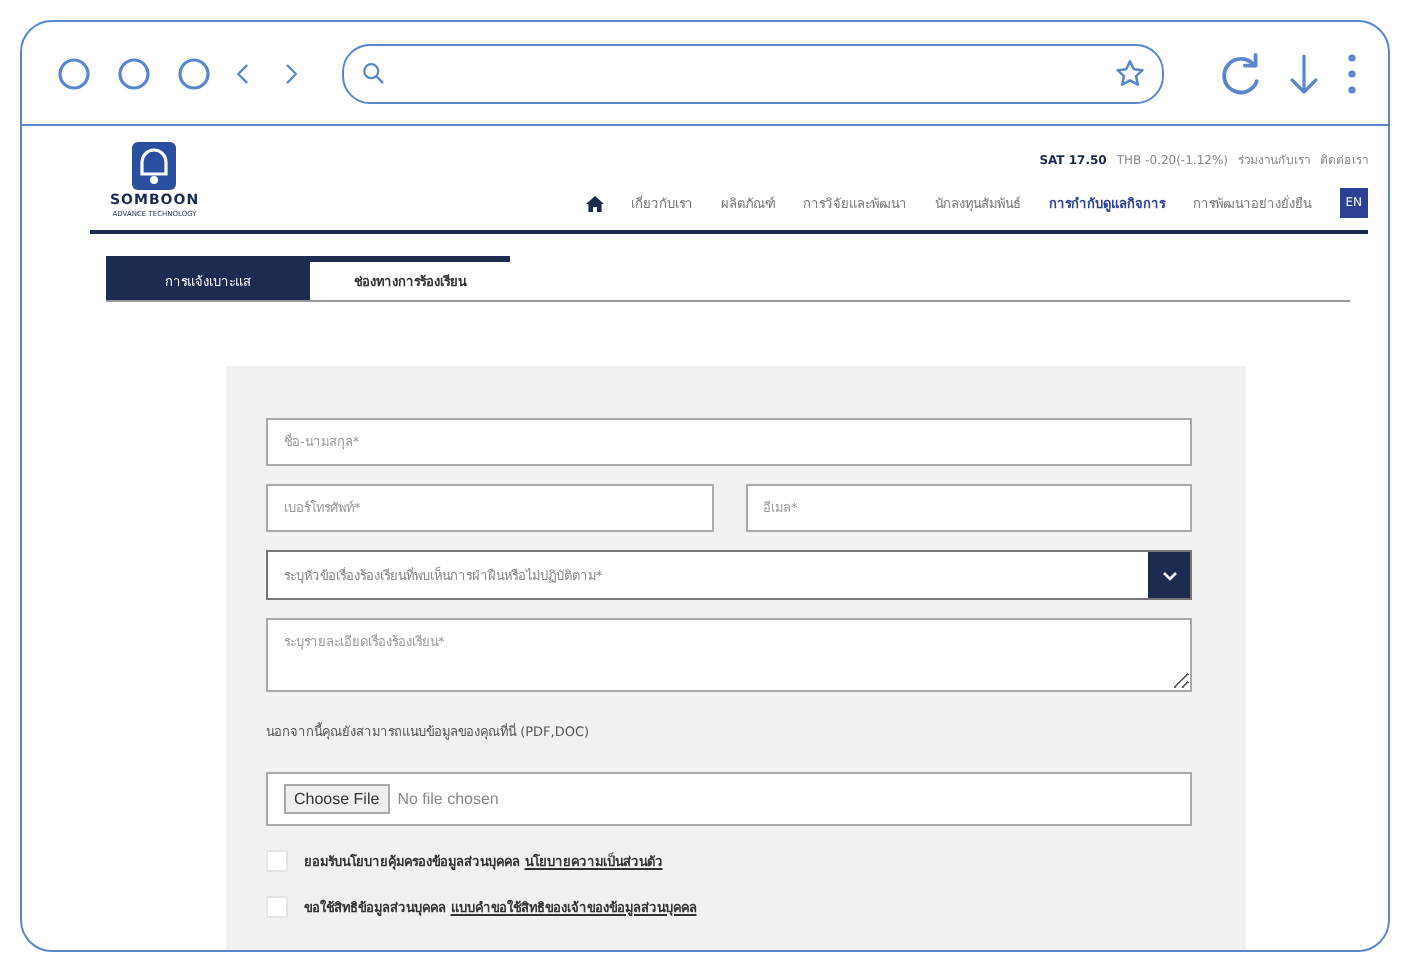 This screenshot has height=958, width=1406. What do you see at coordinates (1352, 73) in the screenshot?
I see `more-icon` at bounding box center [1352, 73].